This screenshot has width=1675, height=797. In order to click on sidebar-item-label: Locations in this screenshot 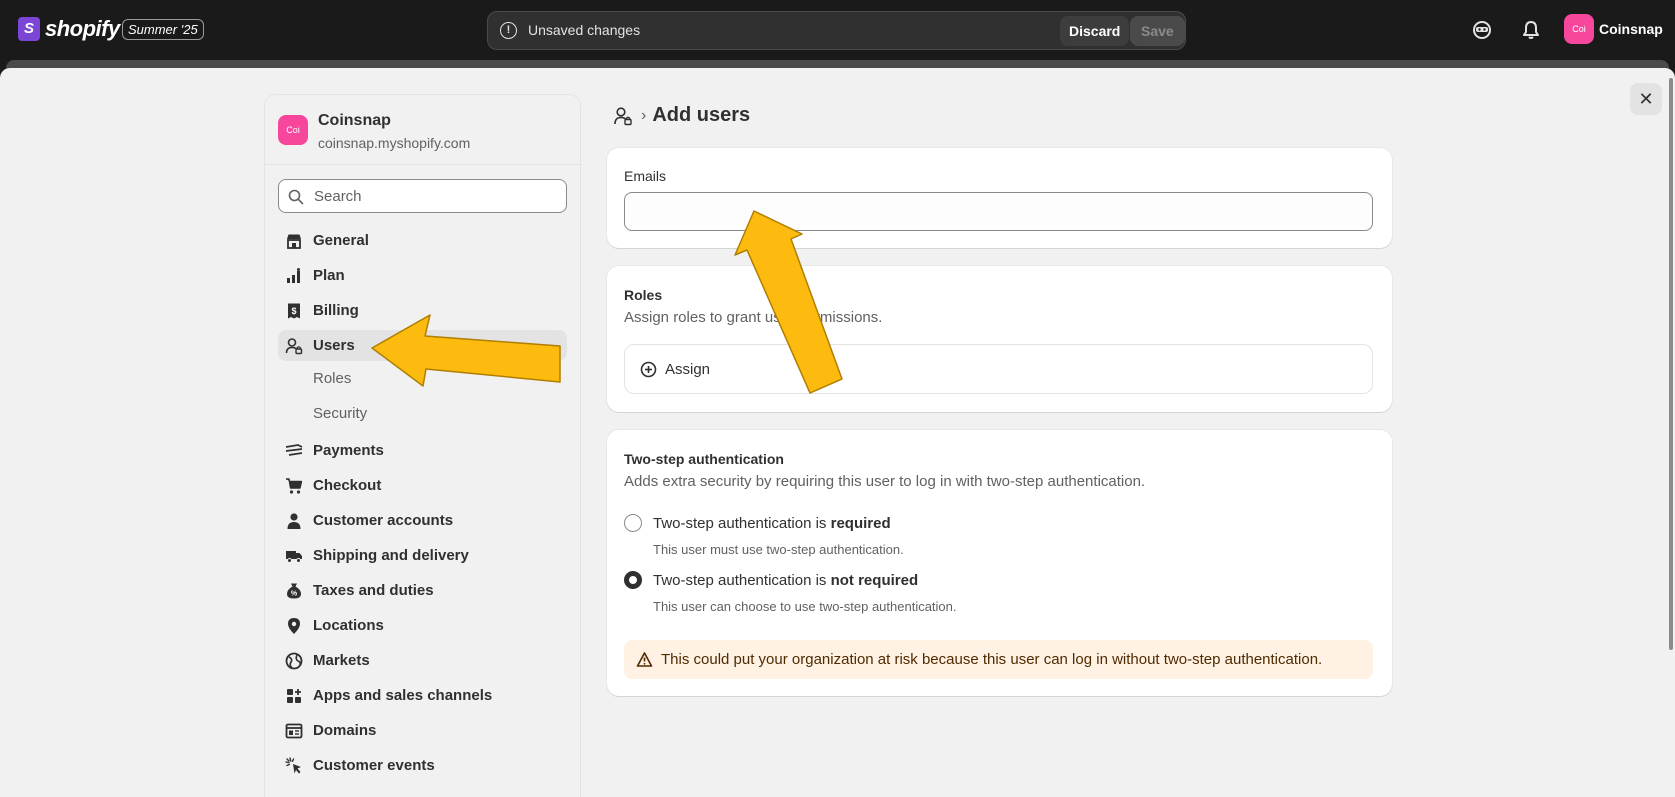, I will do `click(348, 625)`.